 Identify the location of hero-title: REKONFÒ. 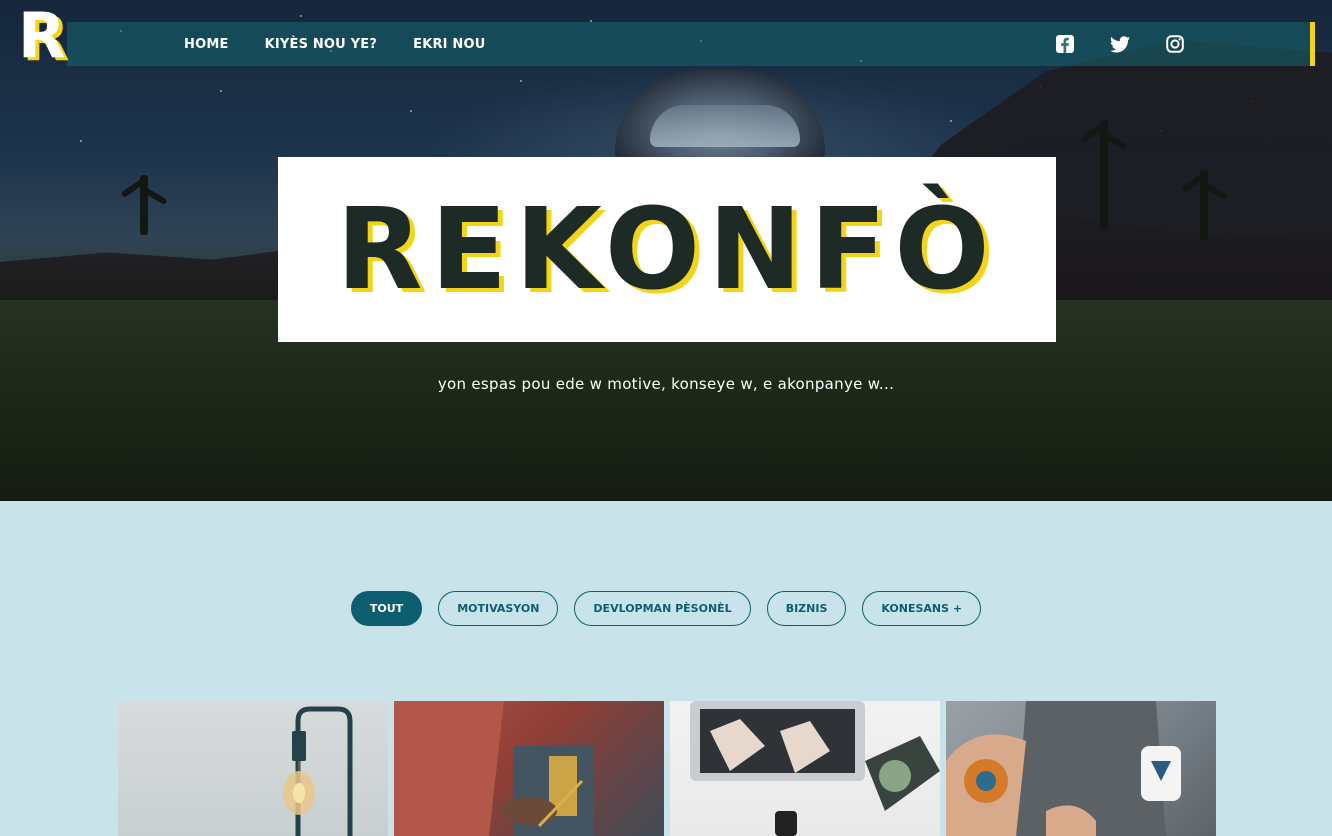
(667, 249).